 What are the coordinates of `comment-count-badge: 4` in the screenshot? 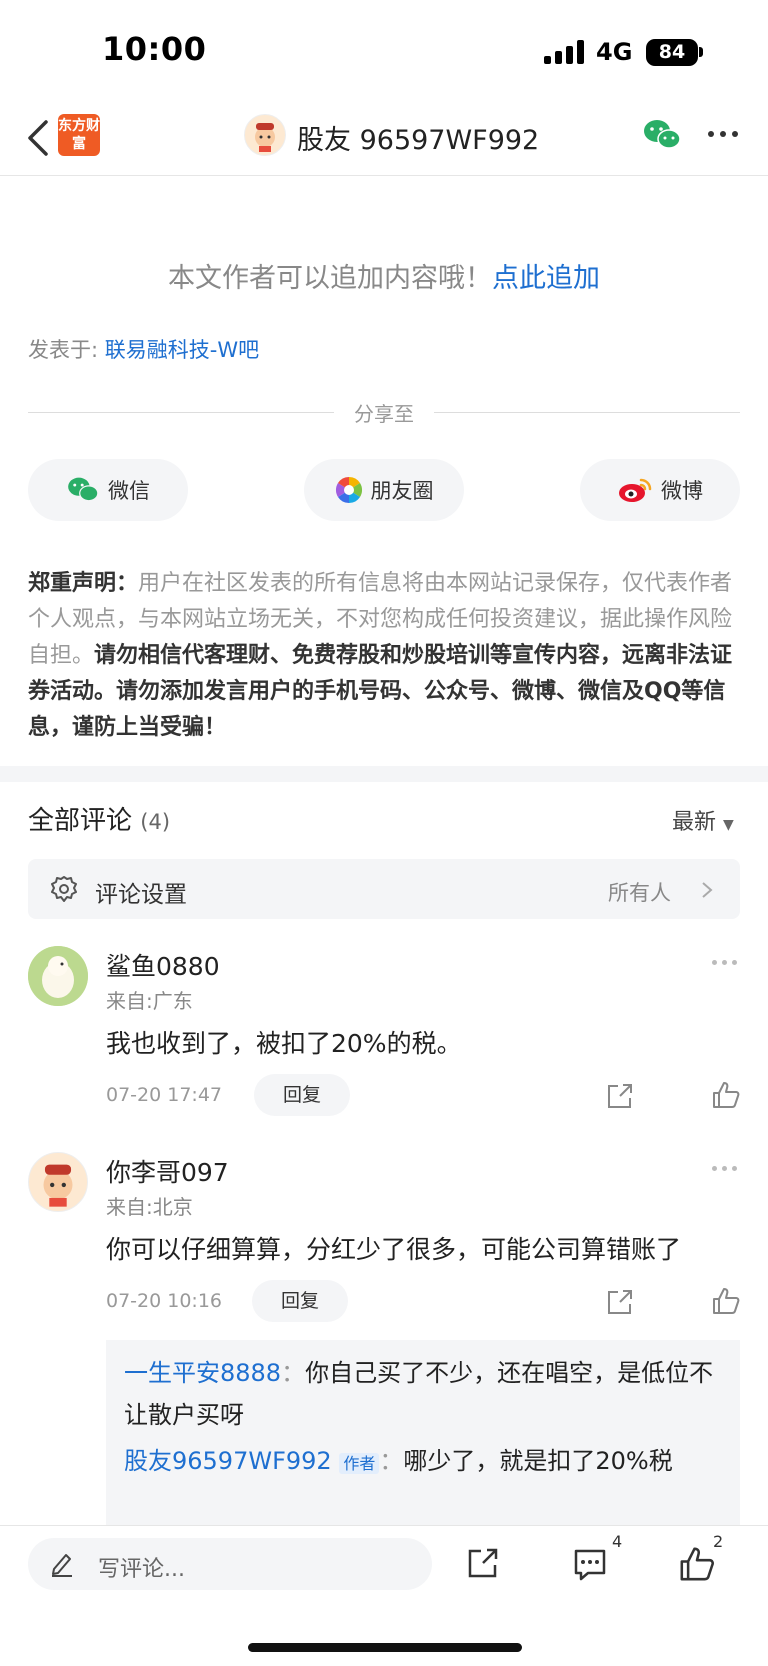 It's located at (617, 1541).